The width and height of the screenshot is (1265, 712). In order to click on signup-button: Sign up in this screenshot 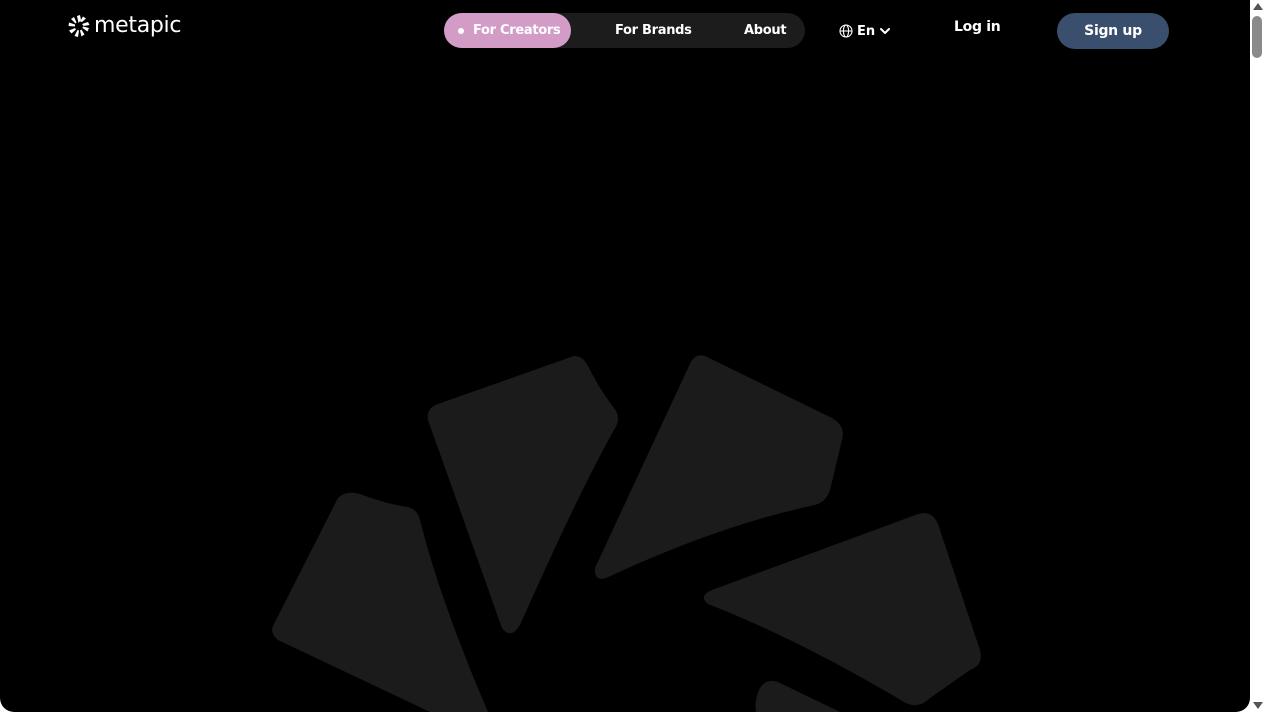, I will do `click(1113, 31)`.